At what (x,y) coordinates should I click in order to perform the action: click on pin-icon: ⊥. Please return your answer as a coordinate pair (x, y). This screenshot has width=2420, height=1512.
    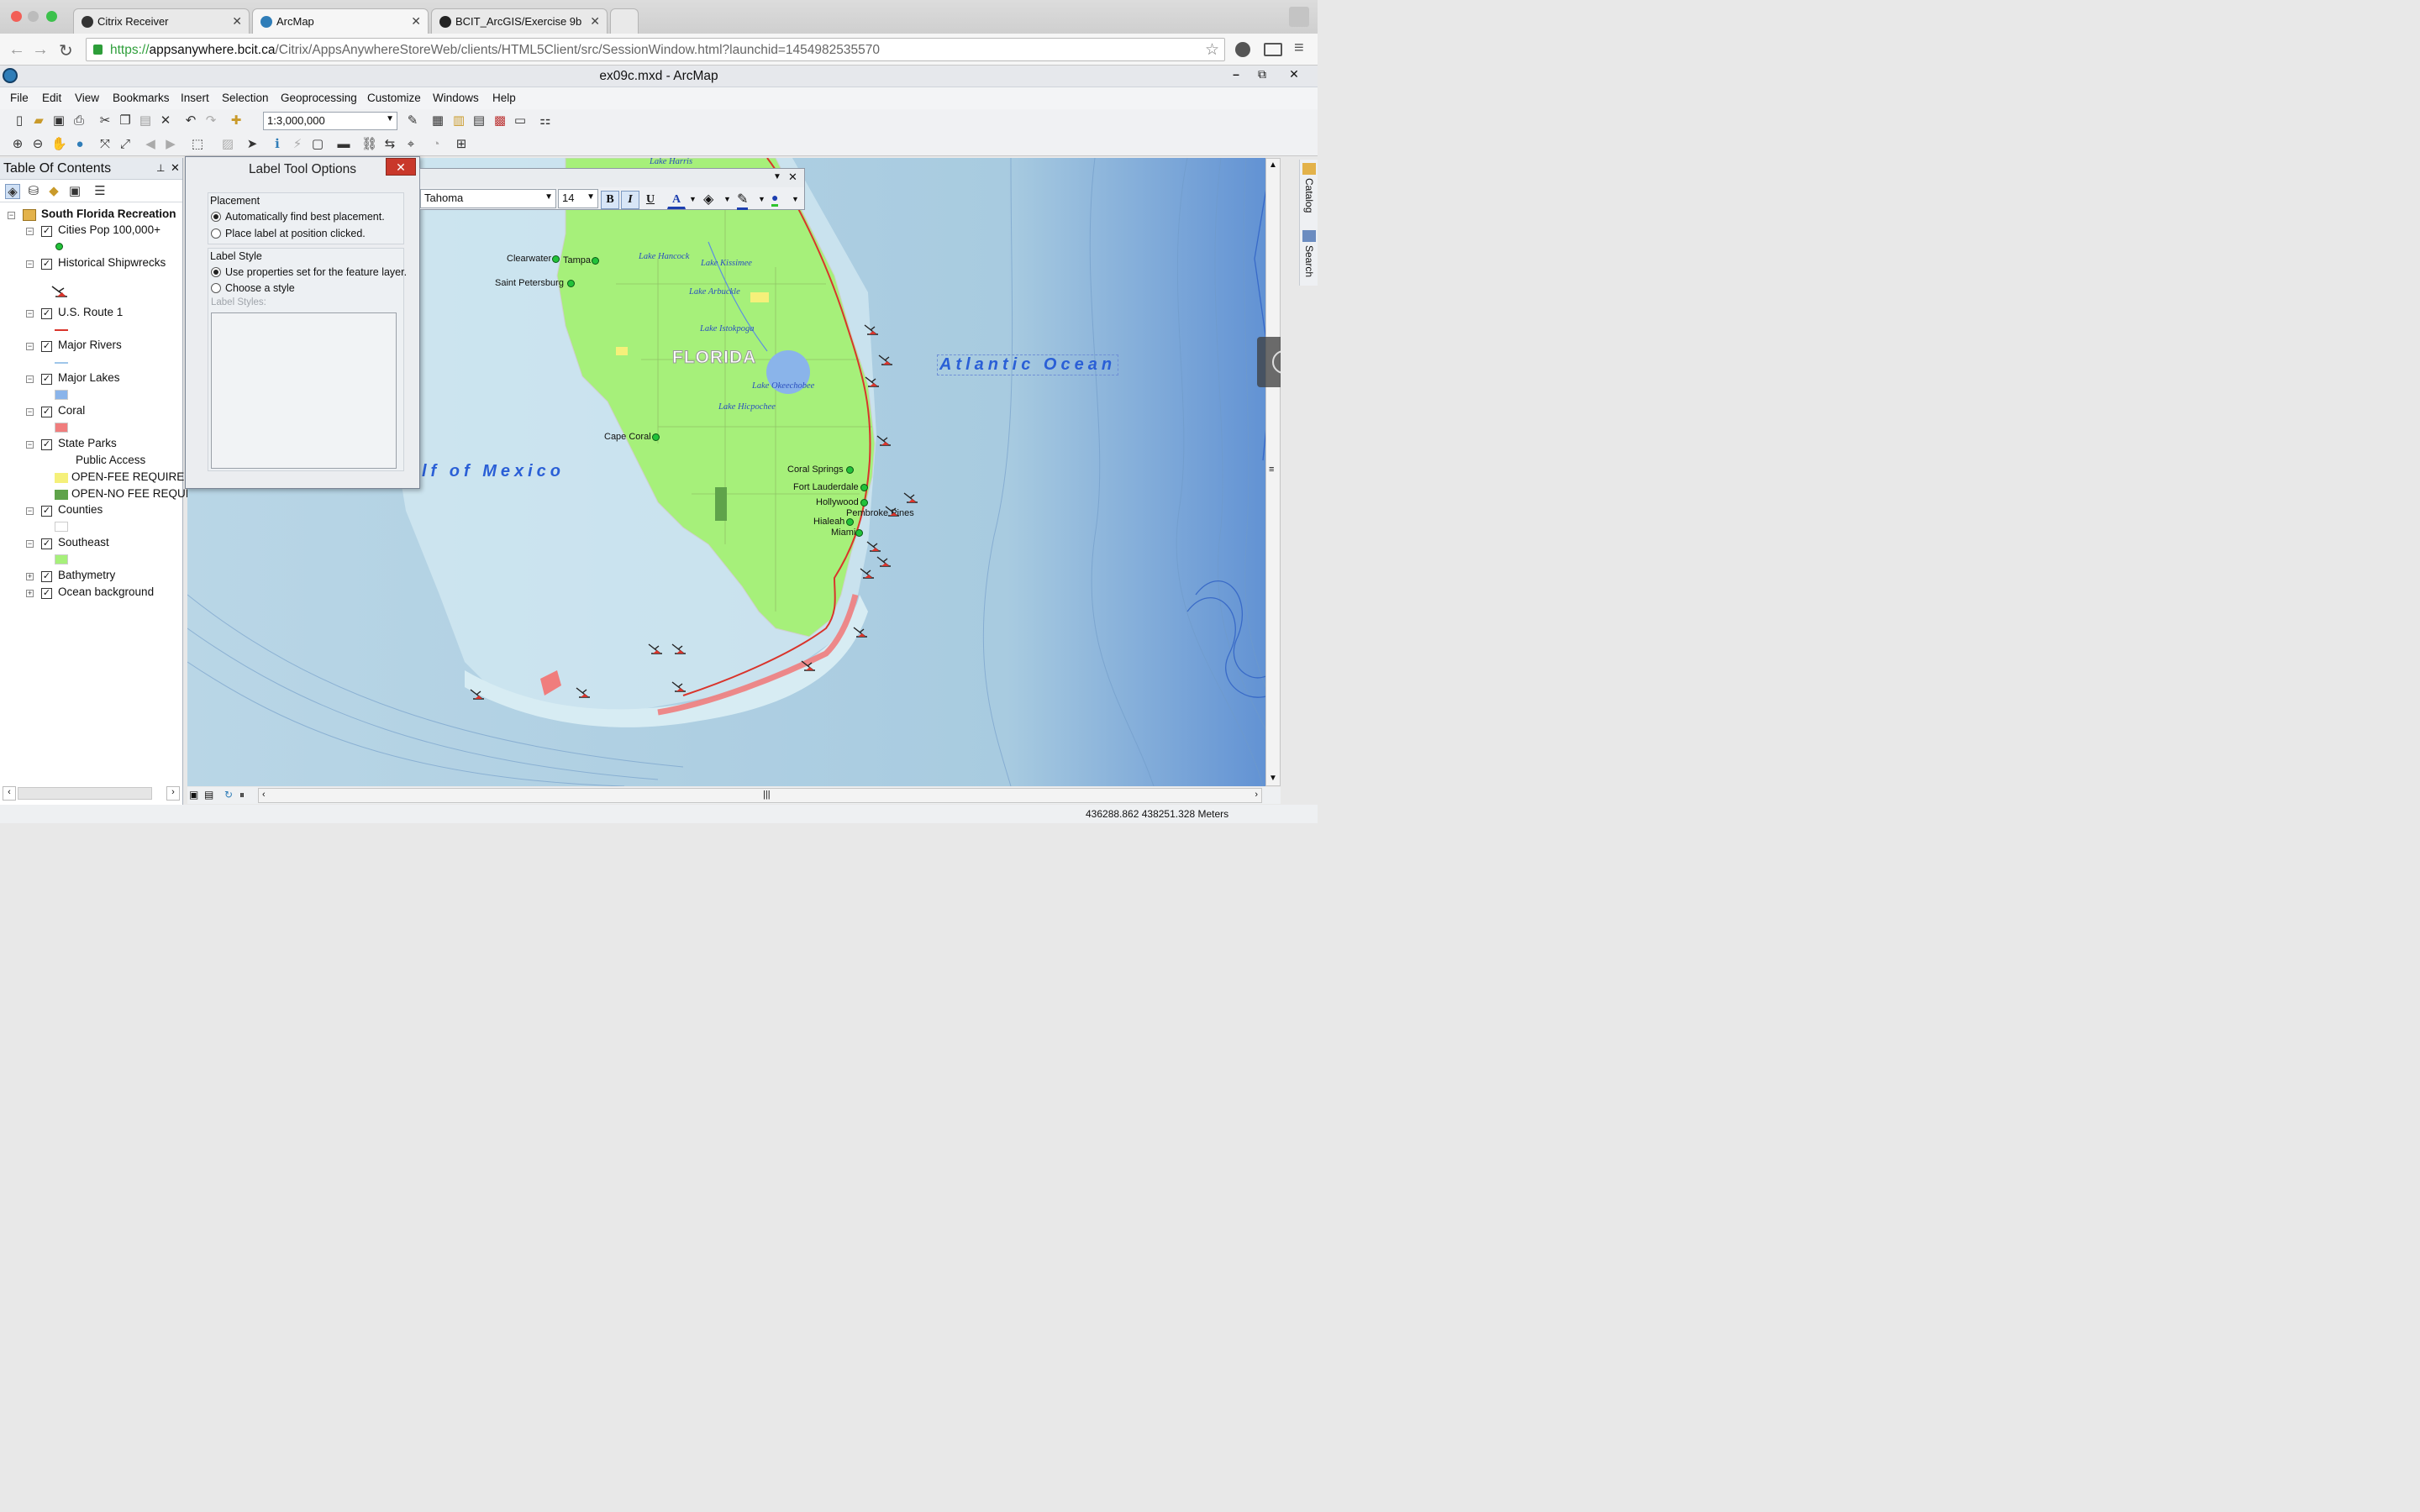
    Looking at the image, I should click on (161, 168).